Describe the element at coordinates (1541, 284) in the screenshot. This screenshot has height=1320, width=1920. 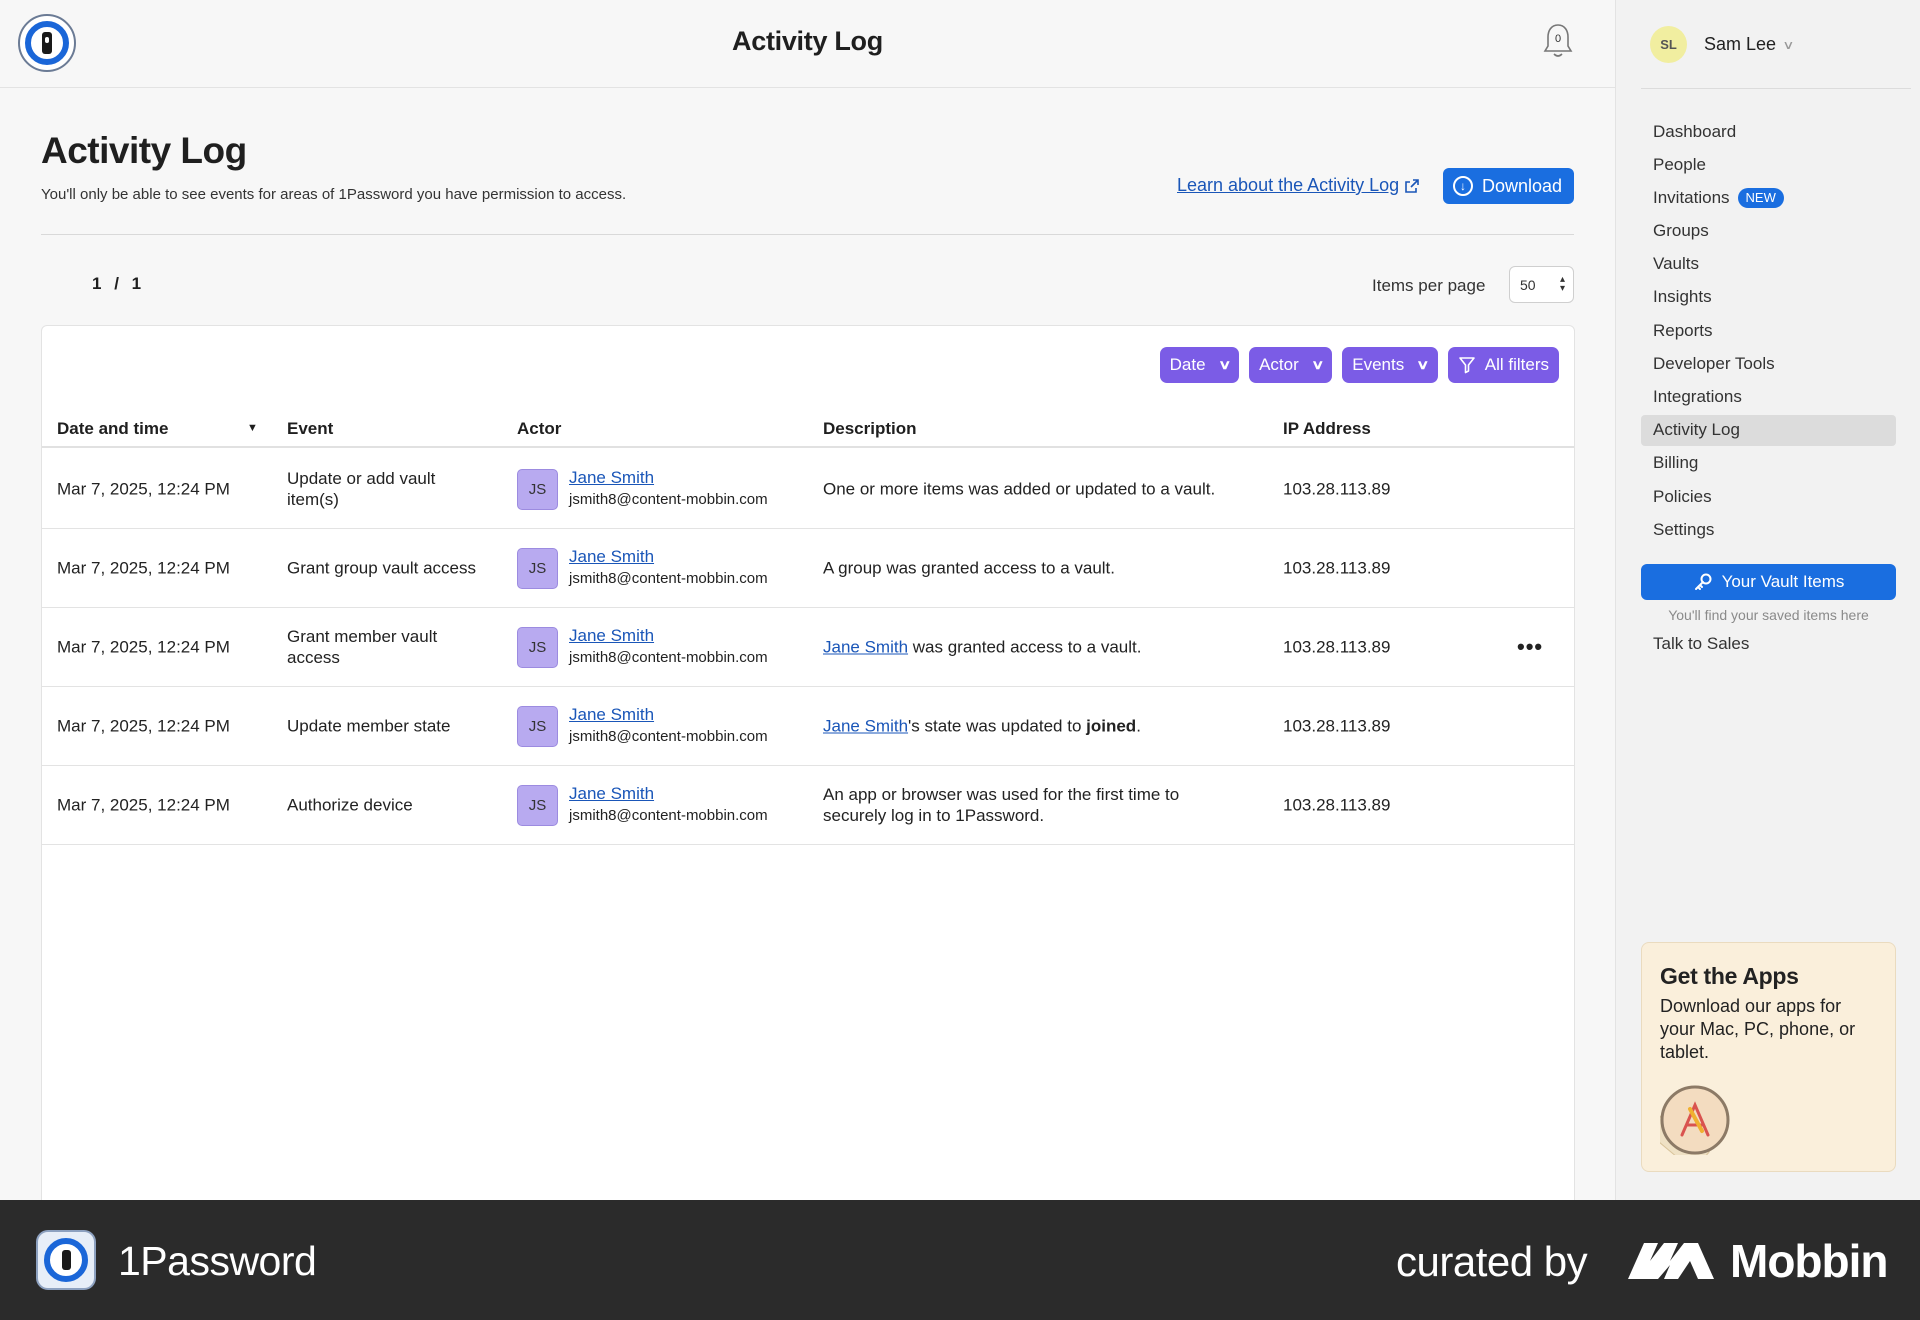
I see `items-per-page-select: 50 ▴ ▾` at that location.